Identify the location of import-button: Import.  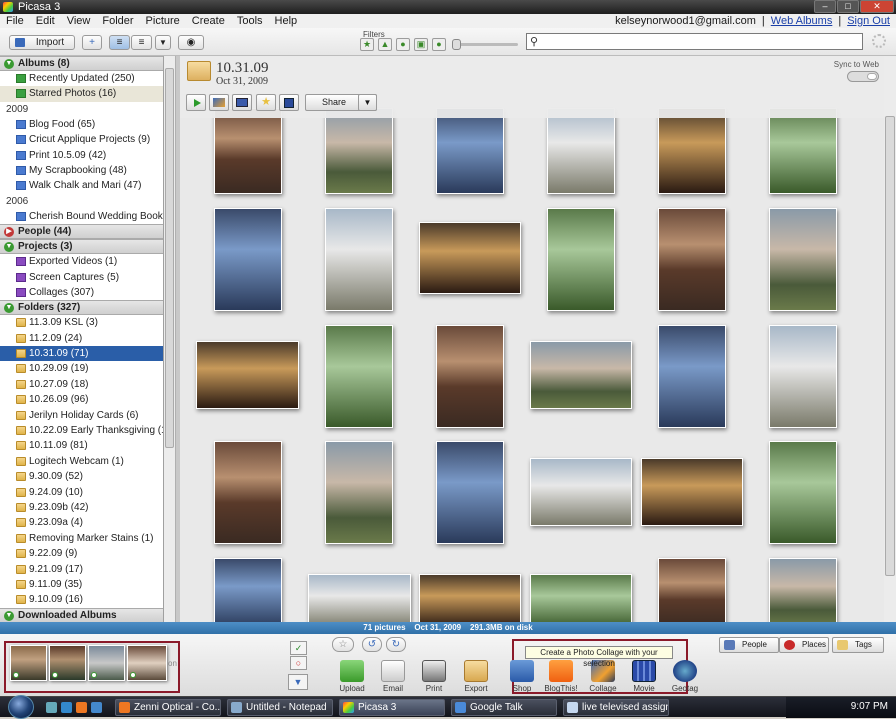
(42, 42).